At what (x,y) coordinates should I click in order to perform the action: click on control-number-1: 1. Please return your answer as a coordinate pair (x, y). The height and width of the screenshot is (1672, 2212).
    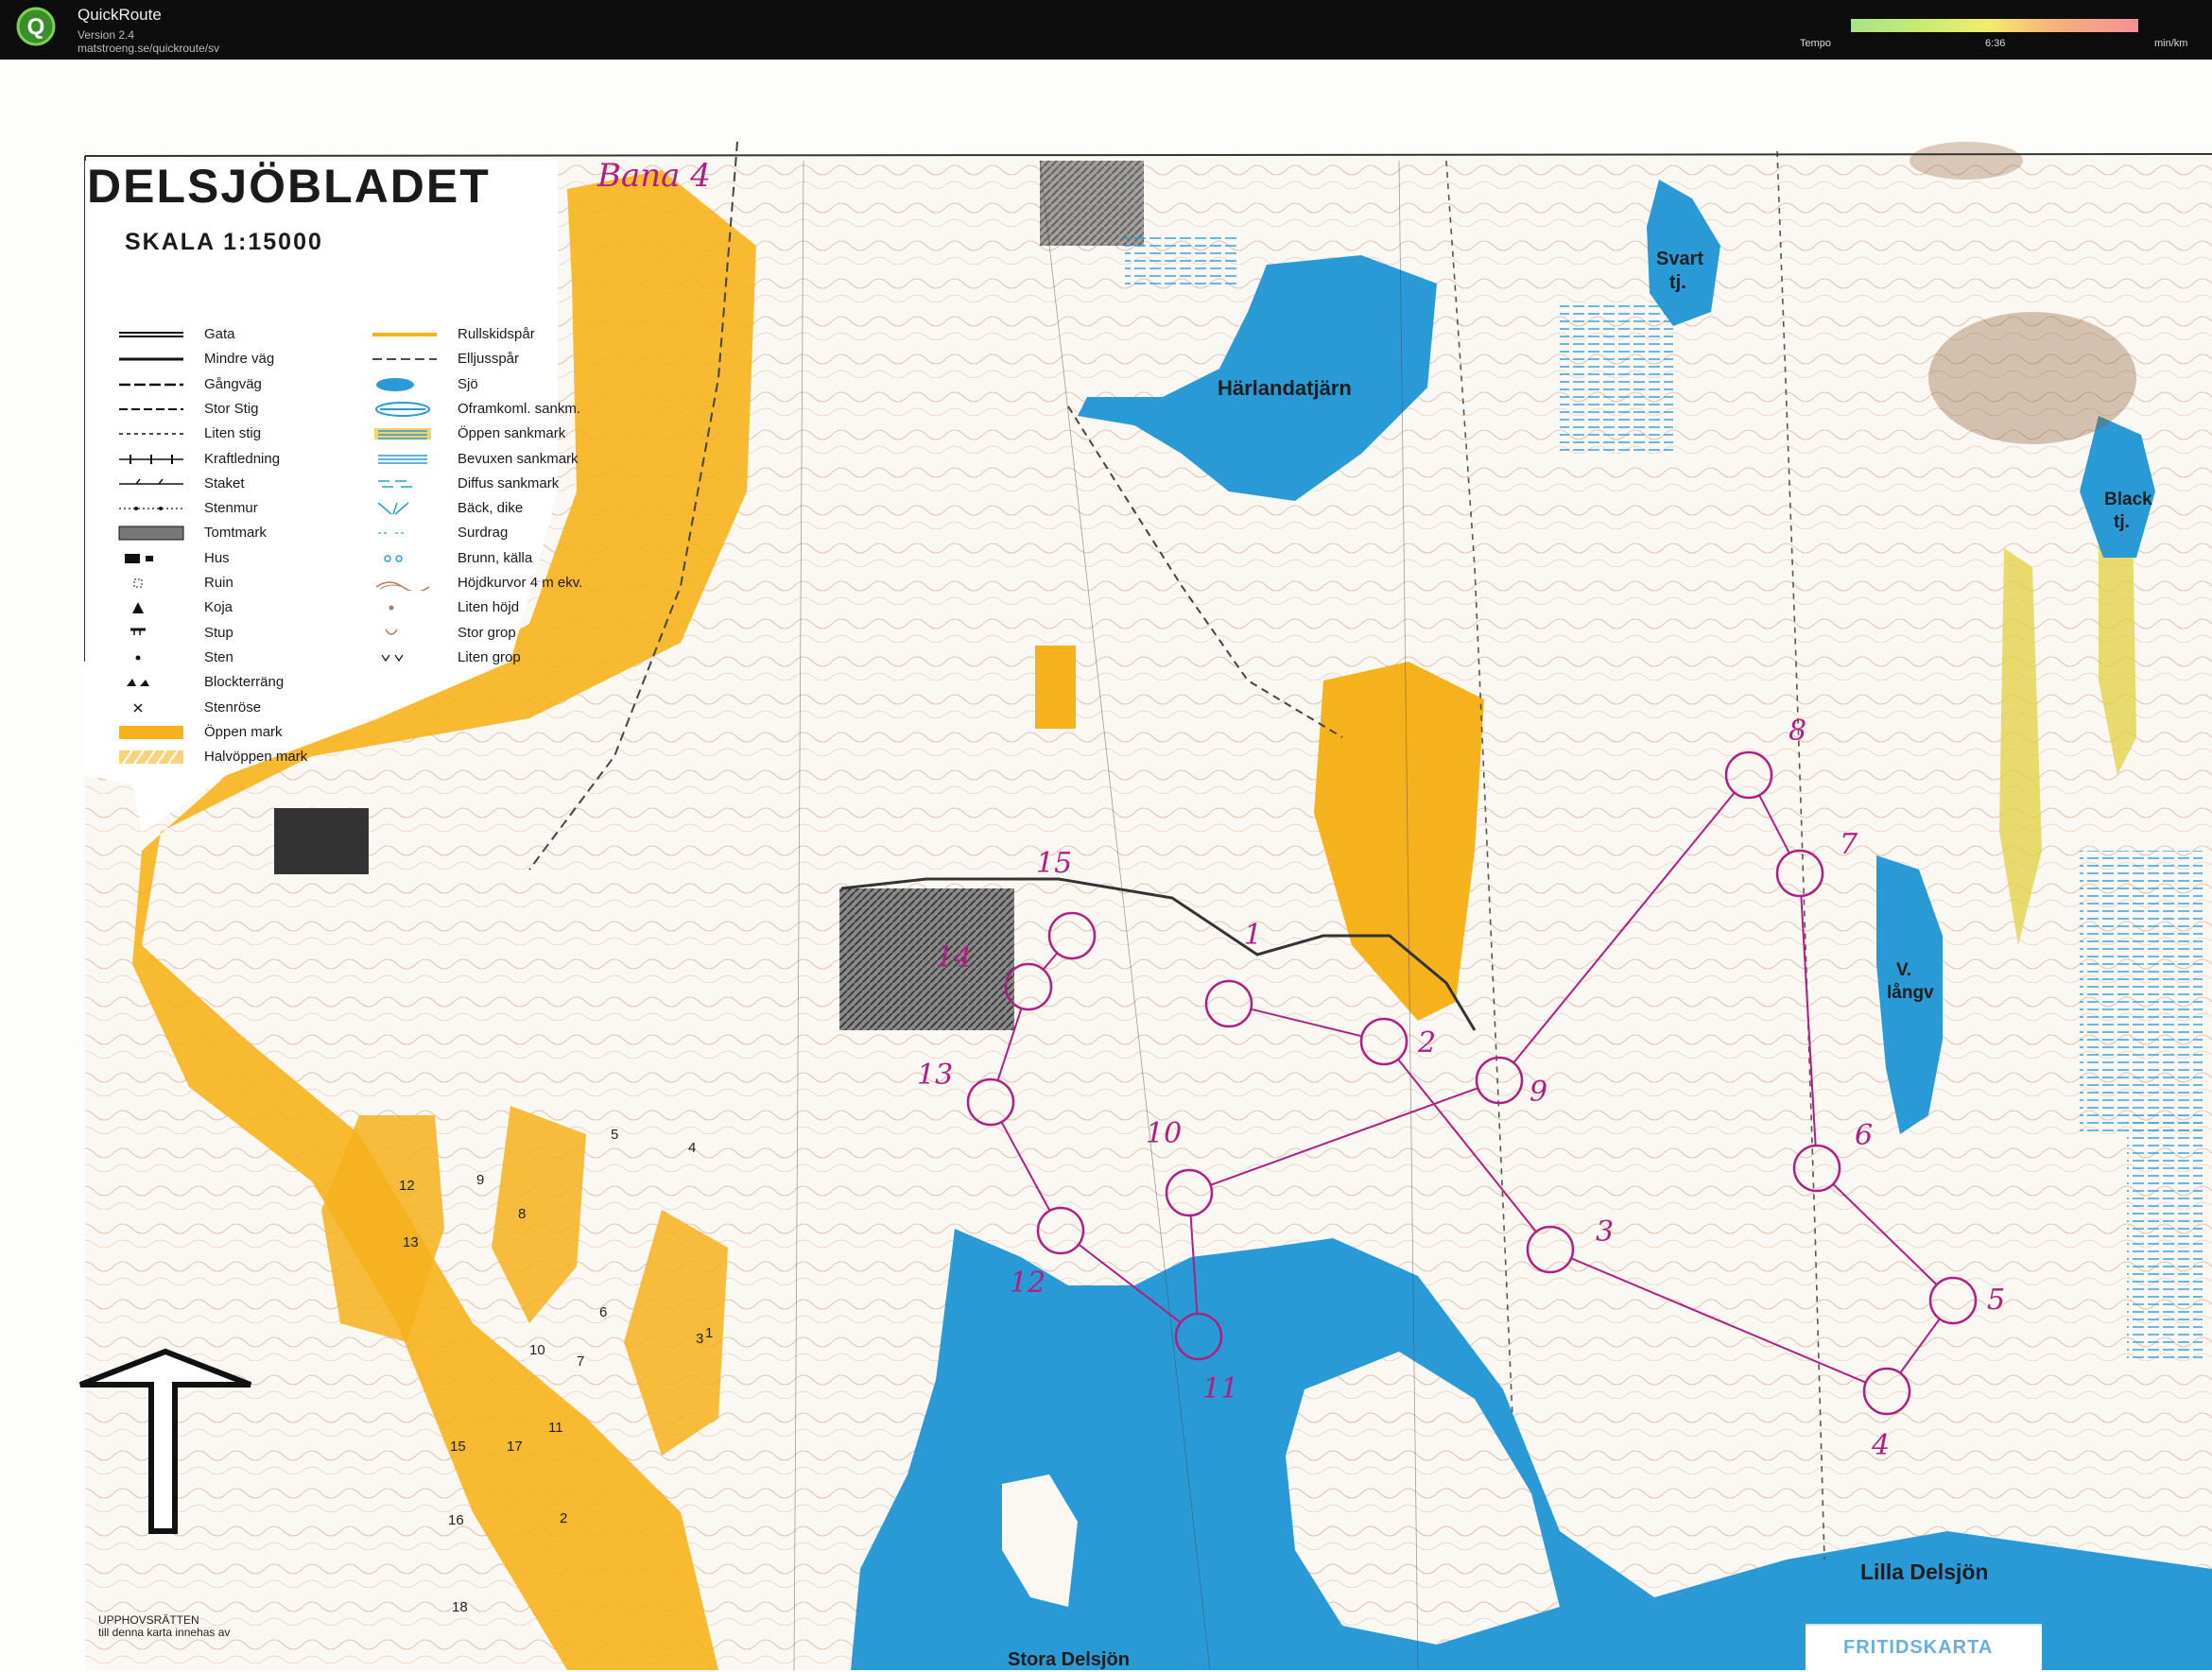
    Looking at the image, I should click on (1253, 935).